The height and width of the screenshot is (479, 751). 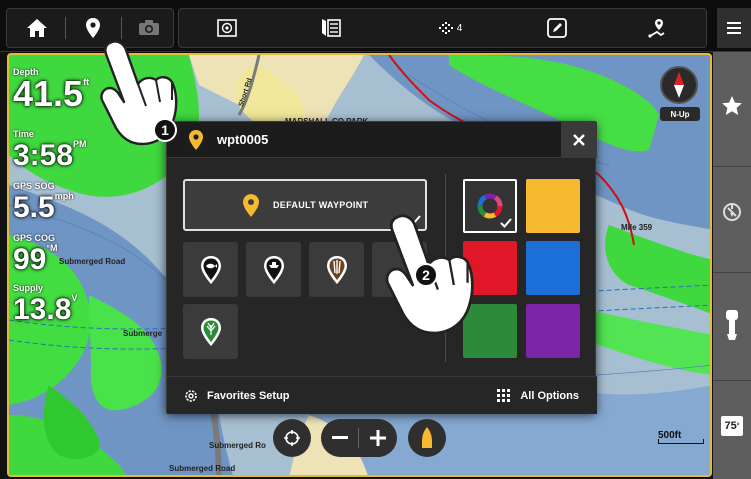 I want to click on plus-icon, so click(x=378, y=438).